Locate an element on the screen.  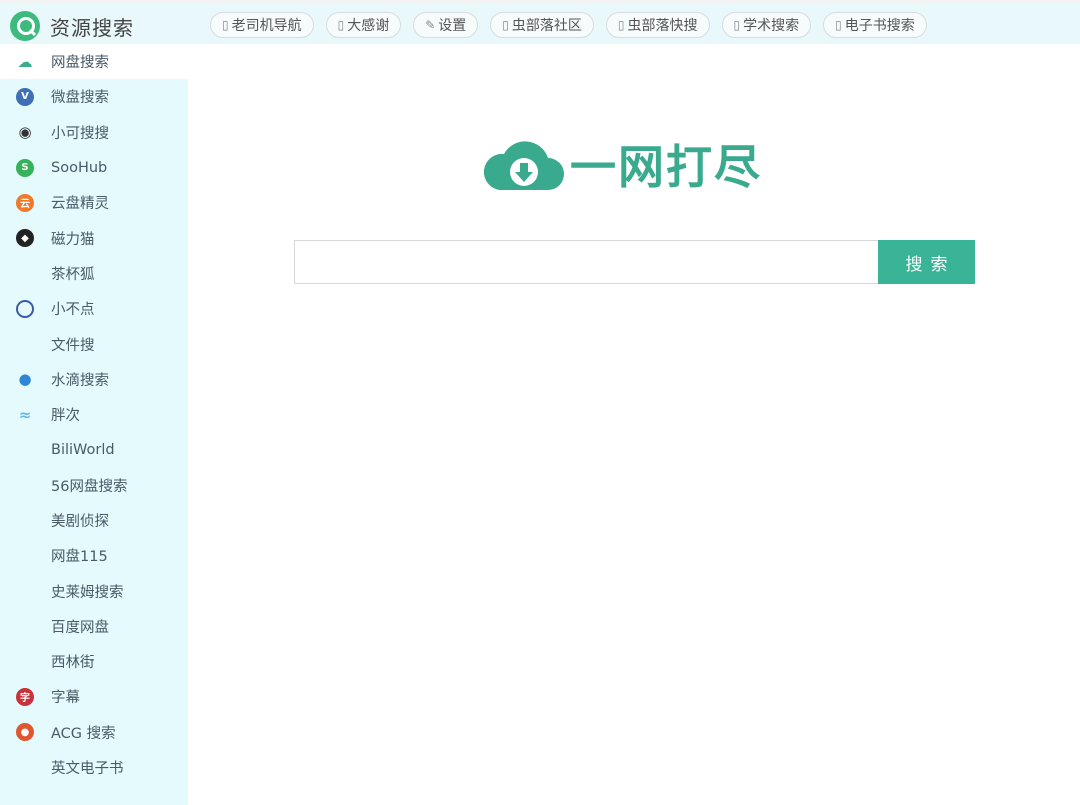
sidebar-item: 文件搜 is located at coordinates (94, 343).